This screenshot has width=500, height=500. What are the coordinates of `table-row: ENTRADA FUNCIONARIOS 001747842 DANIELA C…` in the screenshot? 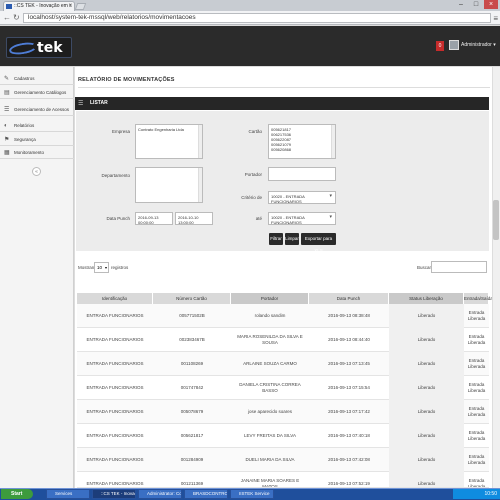 It's located at (283, 388).